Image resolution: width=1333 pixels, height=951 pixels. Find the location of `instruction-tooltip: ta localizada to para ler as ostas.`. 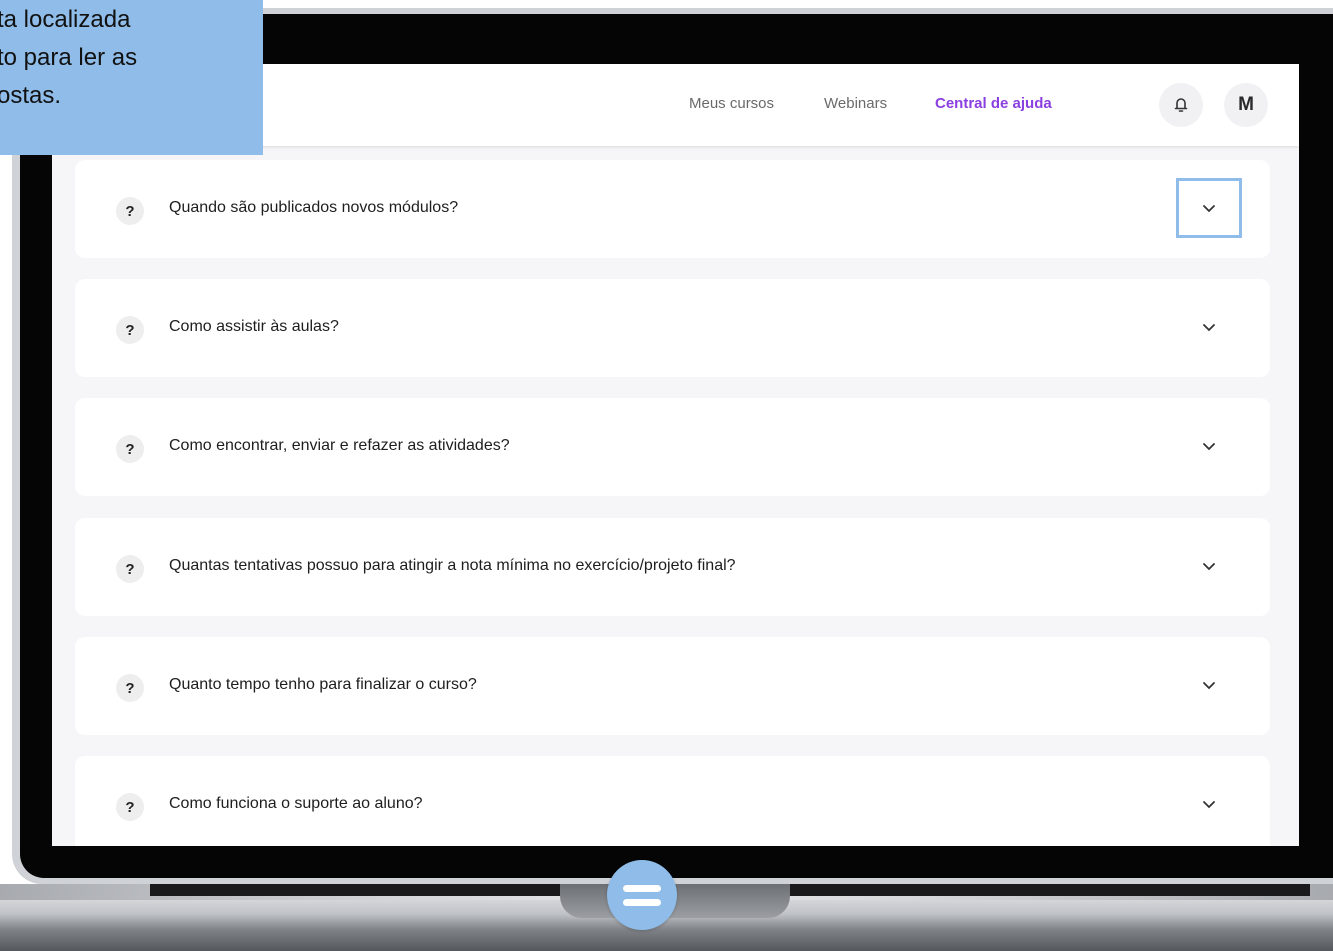

instruction-tooltip: ta localizada to para ler as ostas. is located at coordinates (131, 77).